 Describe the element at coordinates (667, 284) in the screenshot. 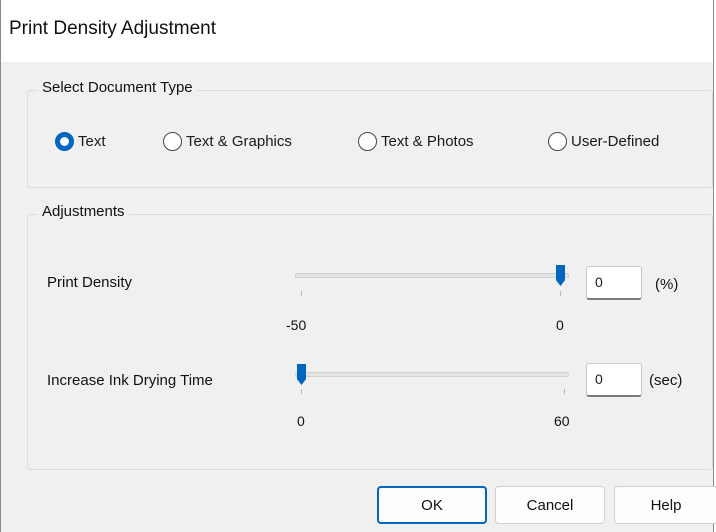

I see `print-density-unit: (%)` at that location.